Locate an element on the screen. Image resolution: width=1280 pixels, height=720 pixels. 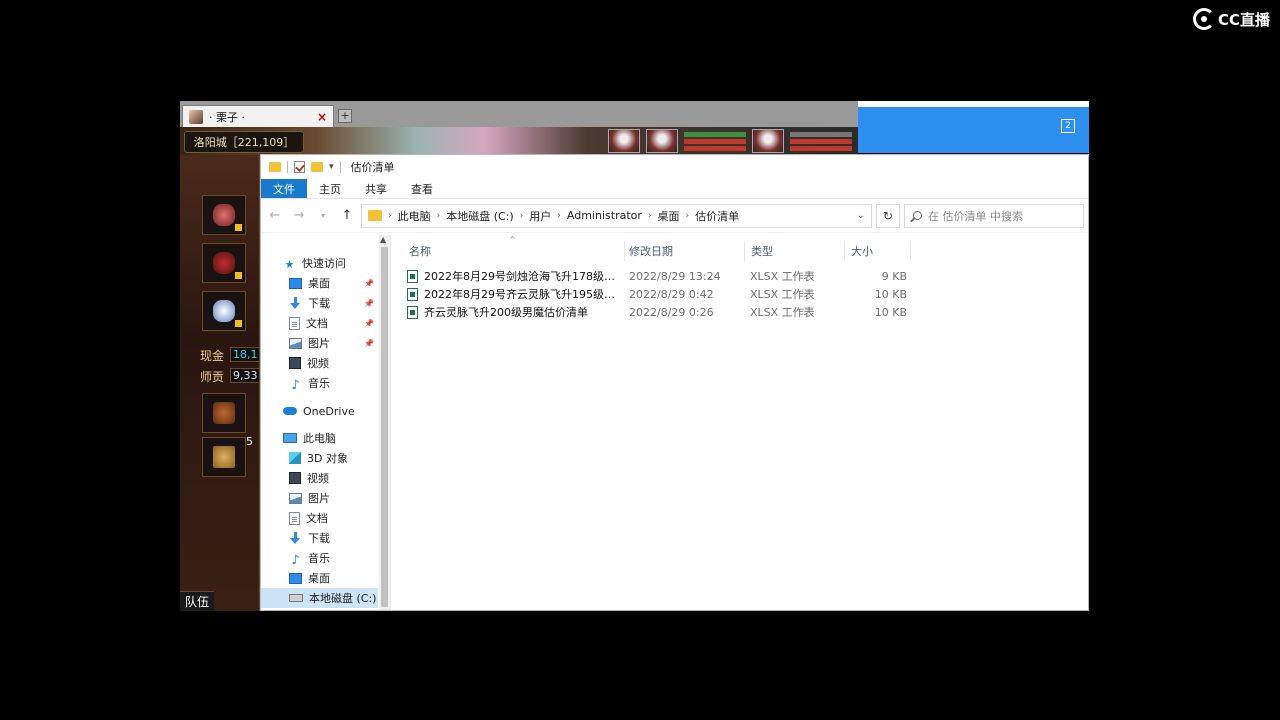
document-icon is located at coordinates (294, 518).